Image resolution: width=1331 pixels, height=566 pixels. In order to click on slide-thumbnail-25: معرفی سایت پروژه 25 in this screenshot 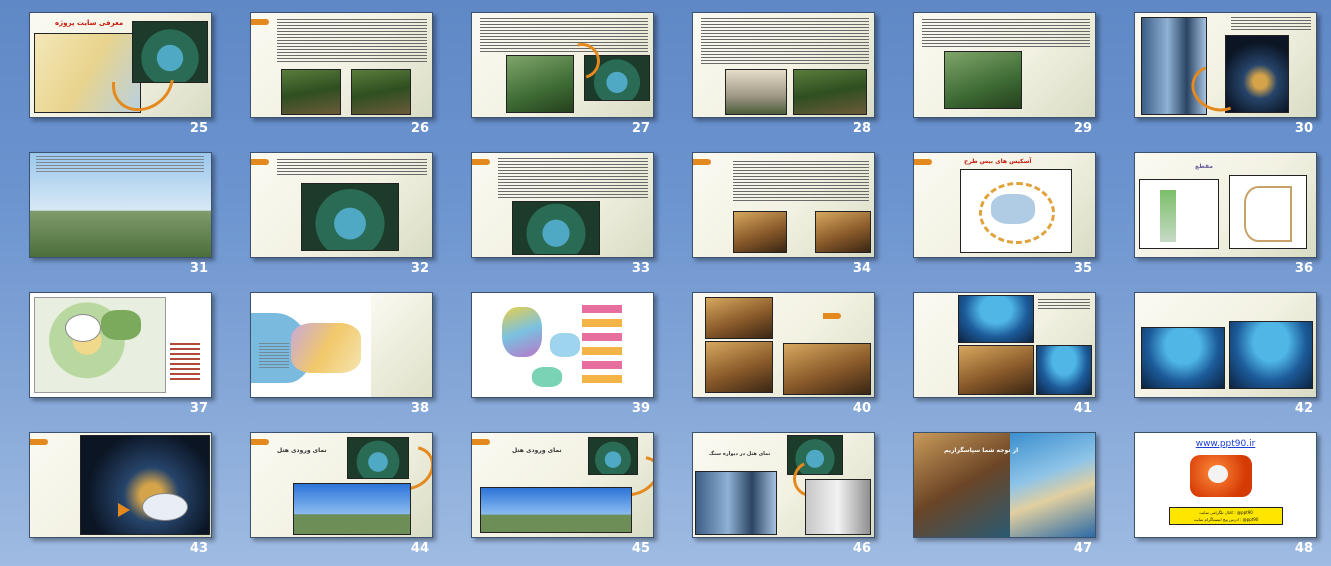, I will do `click(121, 74)`.